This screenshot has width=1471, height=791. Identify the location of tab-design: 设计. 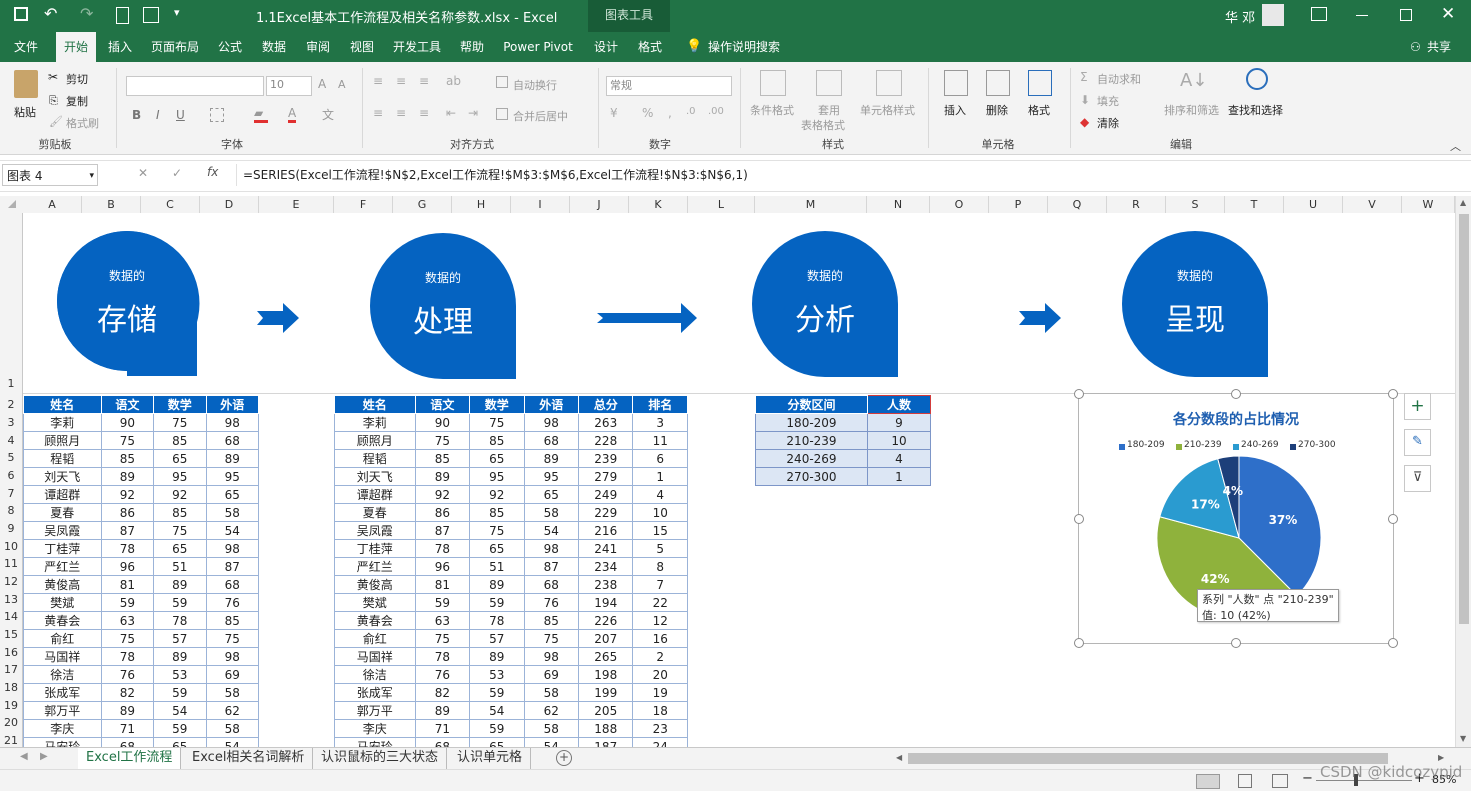
(606, 47).